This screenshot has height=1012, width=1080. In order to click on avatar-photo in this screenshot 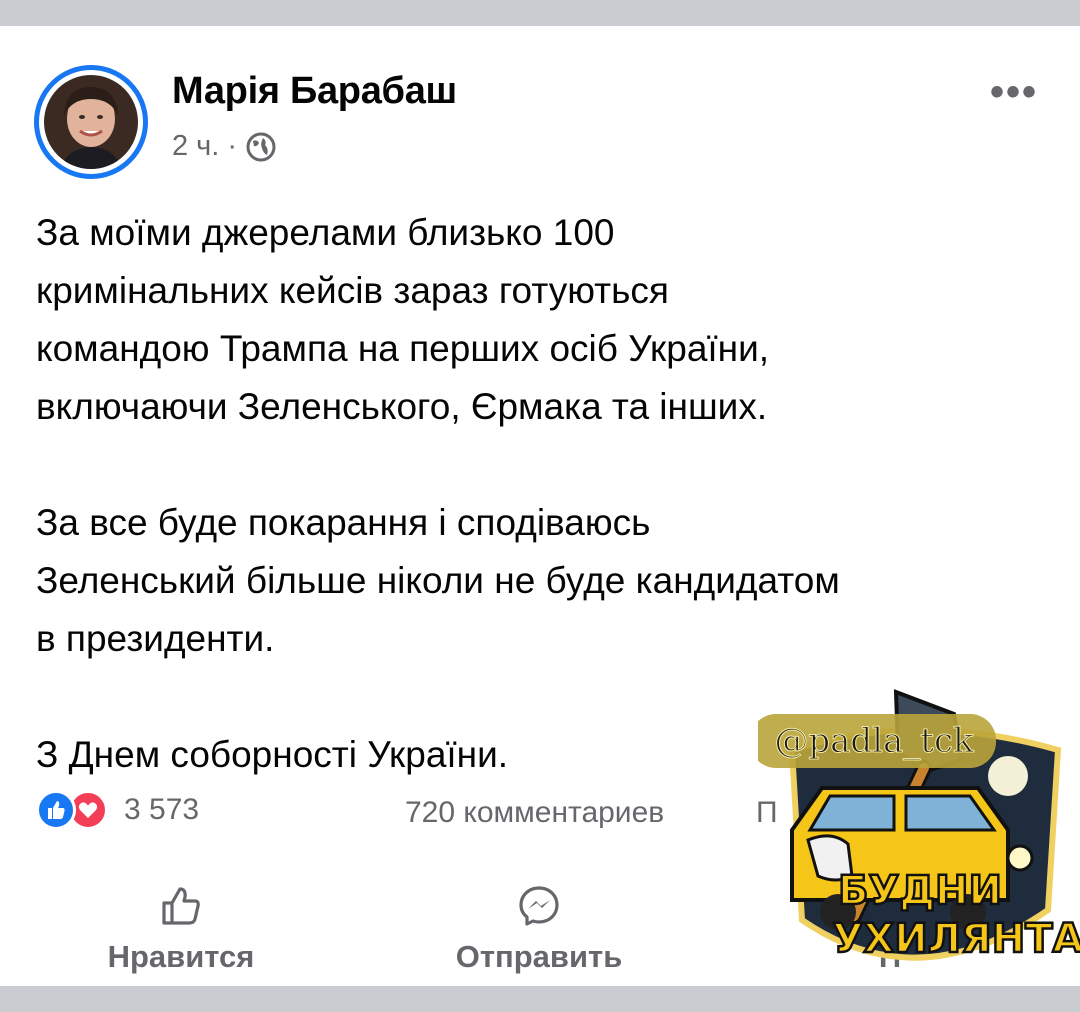, I will do `click(91, 122)`.